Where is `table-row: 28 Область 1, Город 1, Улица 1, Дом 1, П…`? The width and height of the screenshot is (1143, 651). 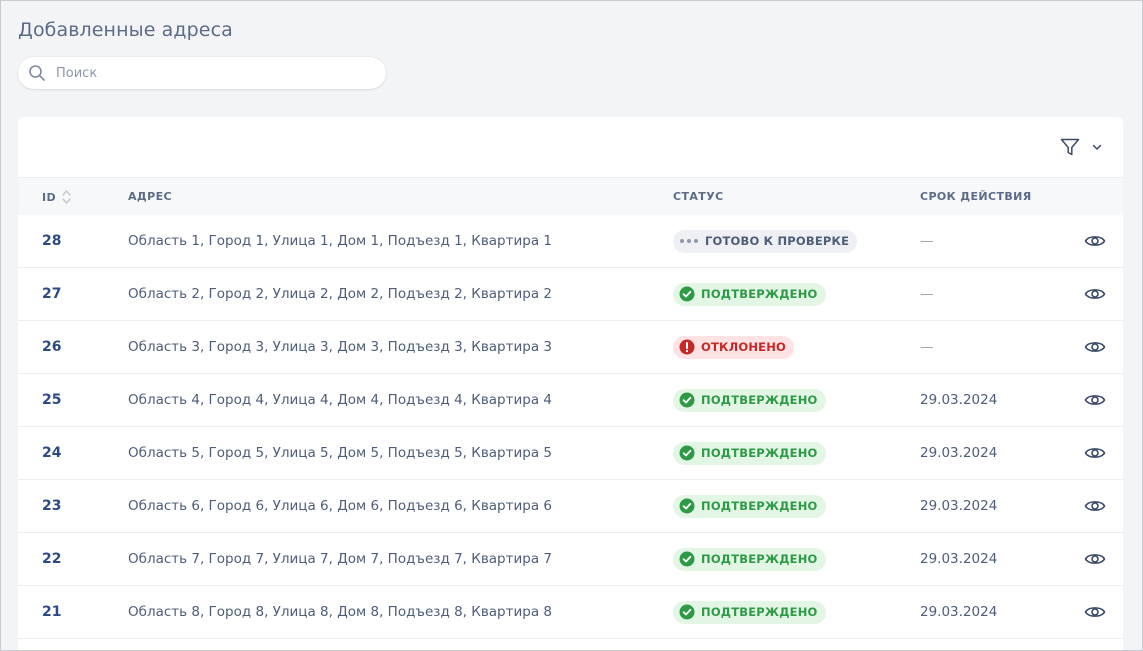
table-row: 28 Область 1, Город 1, Улица 1, Дом 1, П… is located at coordinates (570, 241).